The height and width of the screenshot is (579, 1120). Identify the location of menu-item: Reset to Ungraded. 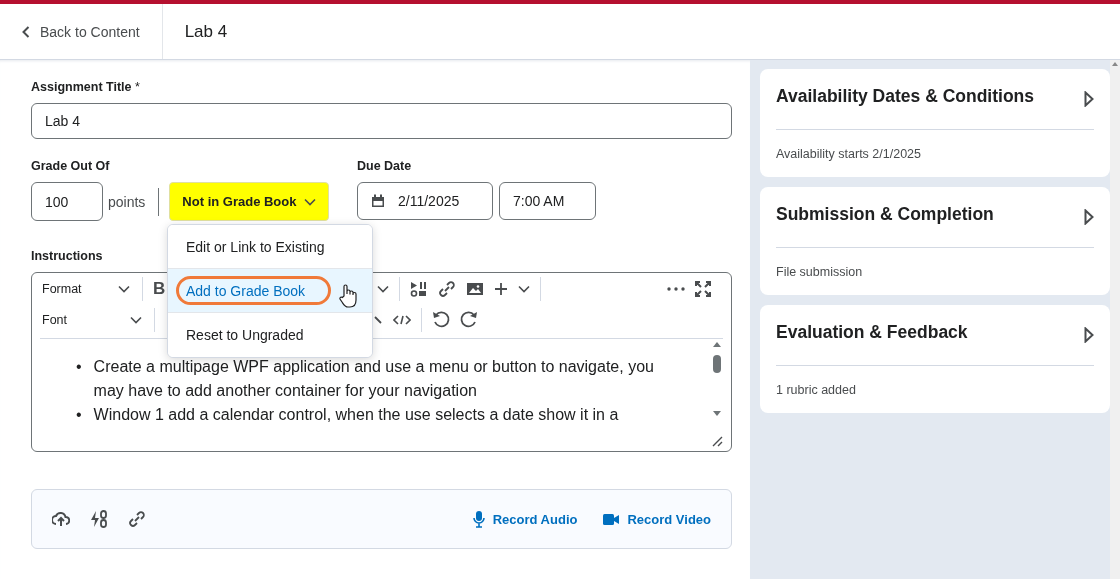
(270, 335).